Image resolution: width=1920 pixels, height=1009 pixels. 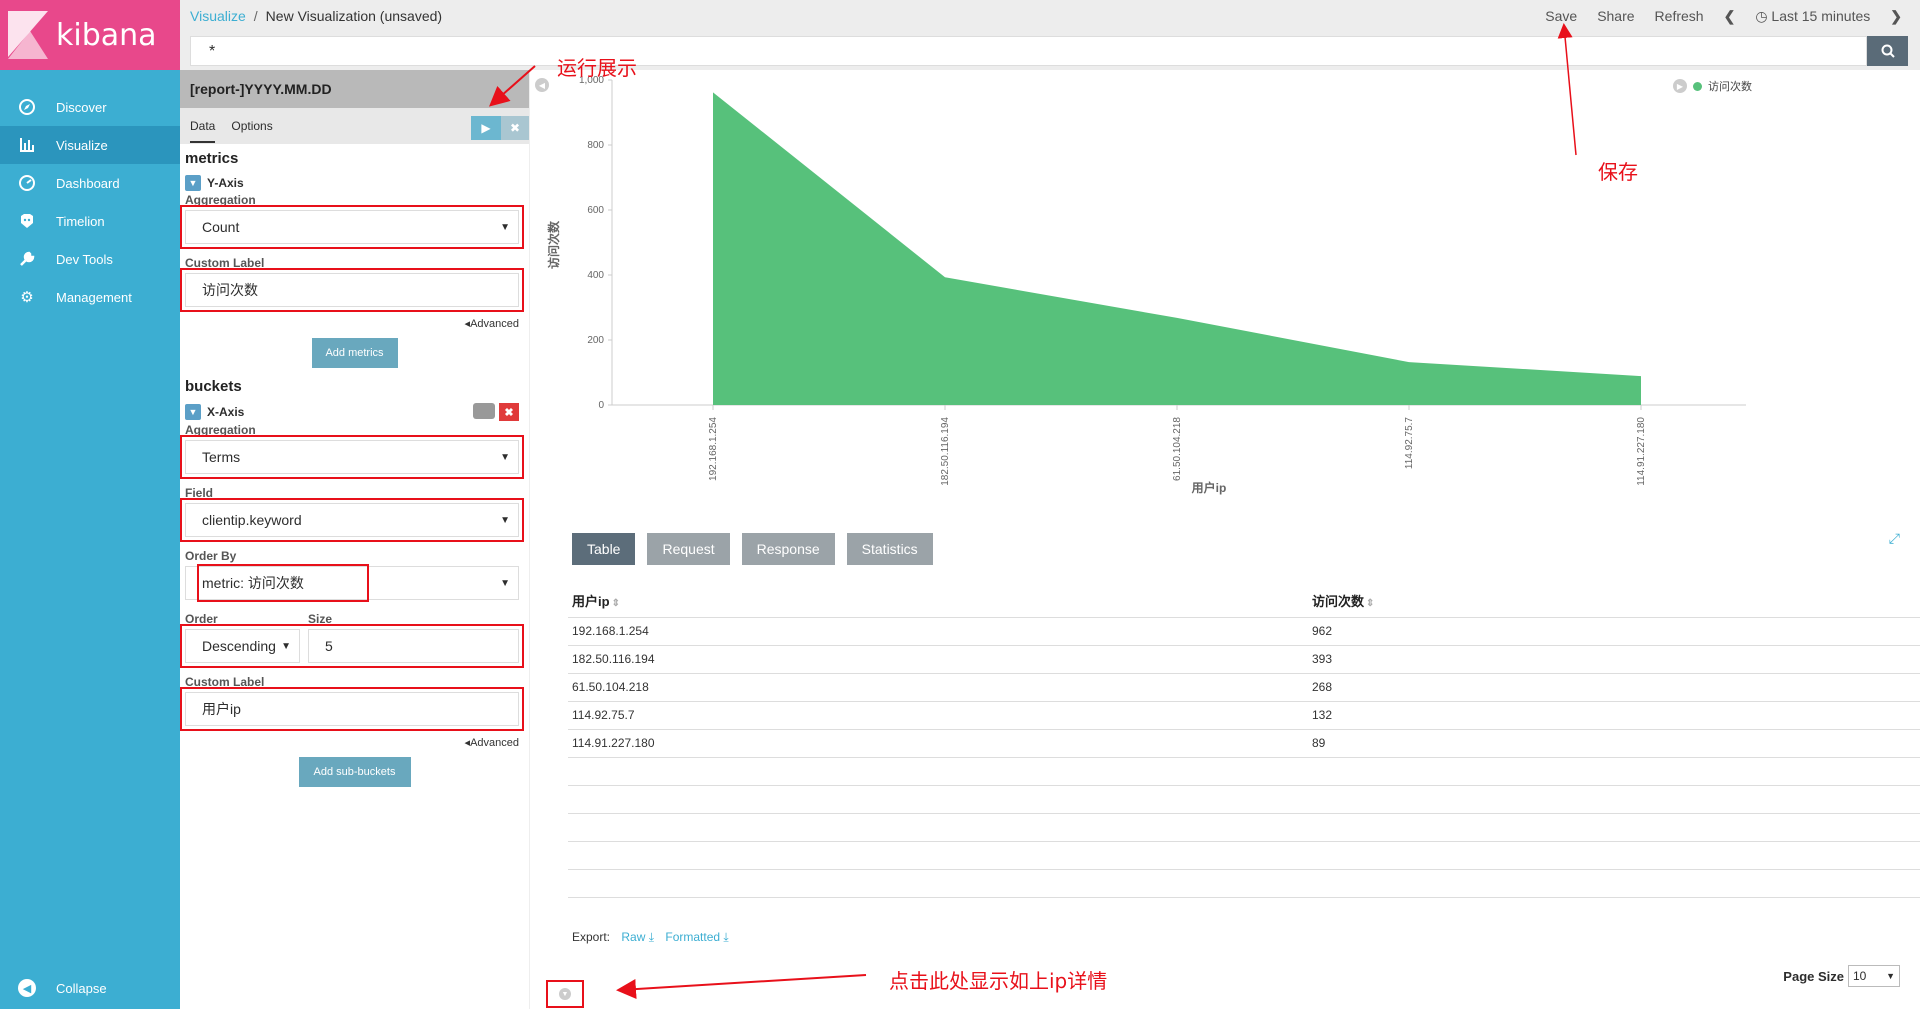 I want to click on tab-options: Options, so click(x=251, y=126).